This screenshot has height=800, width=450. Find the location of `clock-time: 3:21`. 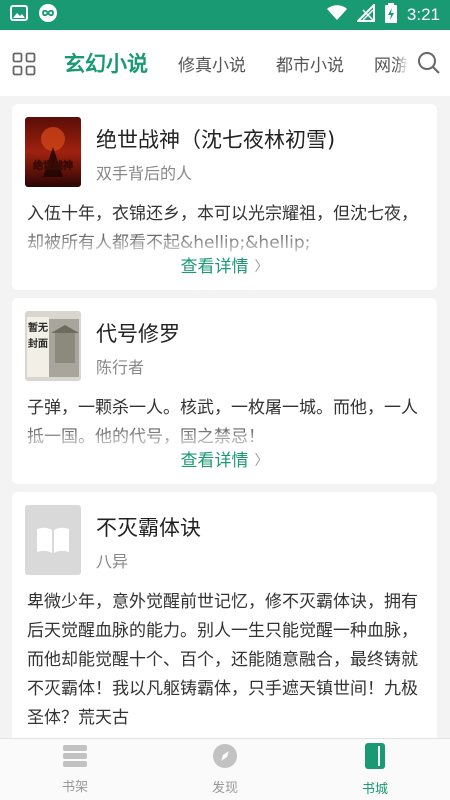

clock-time: 3:21 is located at coordinates (423, 14).